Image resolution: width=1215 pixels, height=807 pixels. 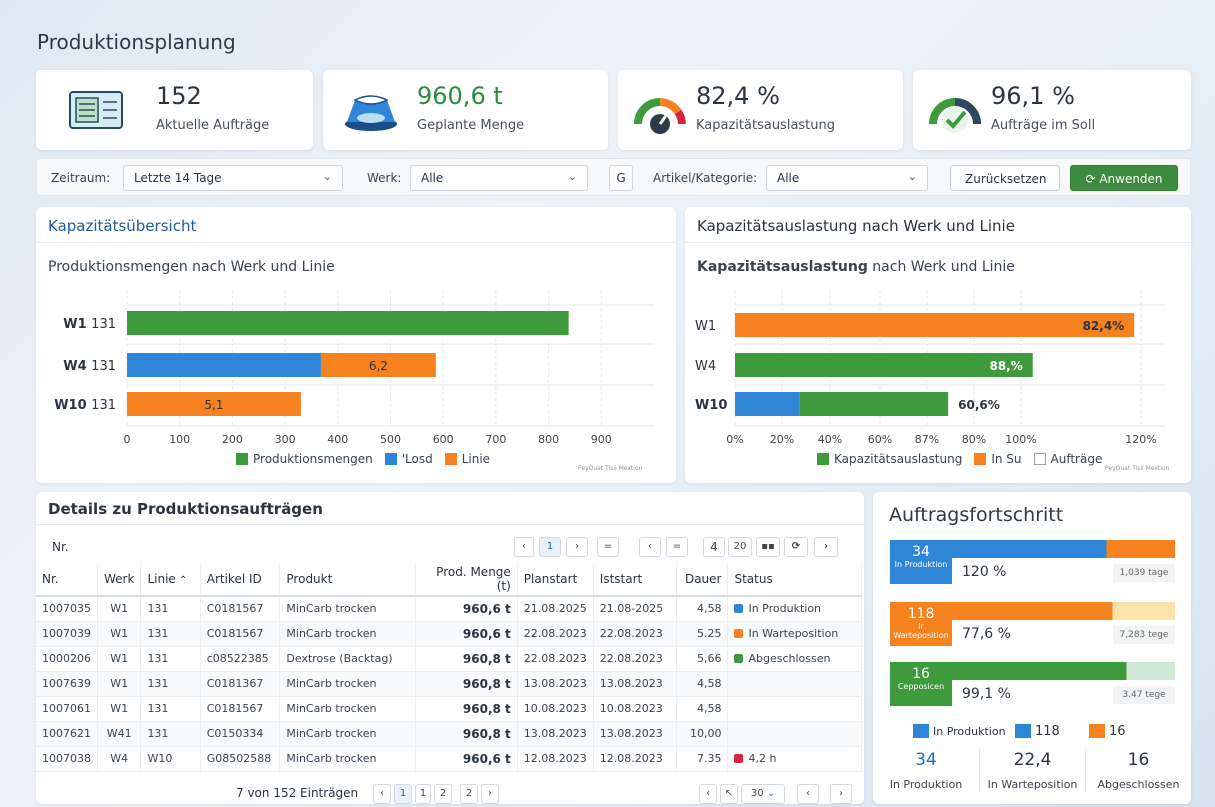 What do you see at coordinates (232, 439) in the screenshot?
I see `x-tick-label: 200` at bounding box center [232, 439].